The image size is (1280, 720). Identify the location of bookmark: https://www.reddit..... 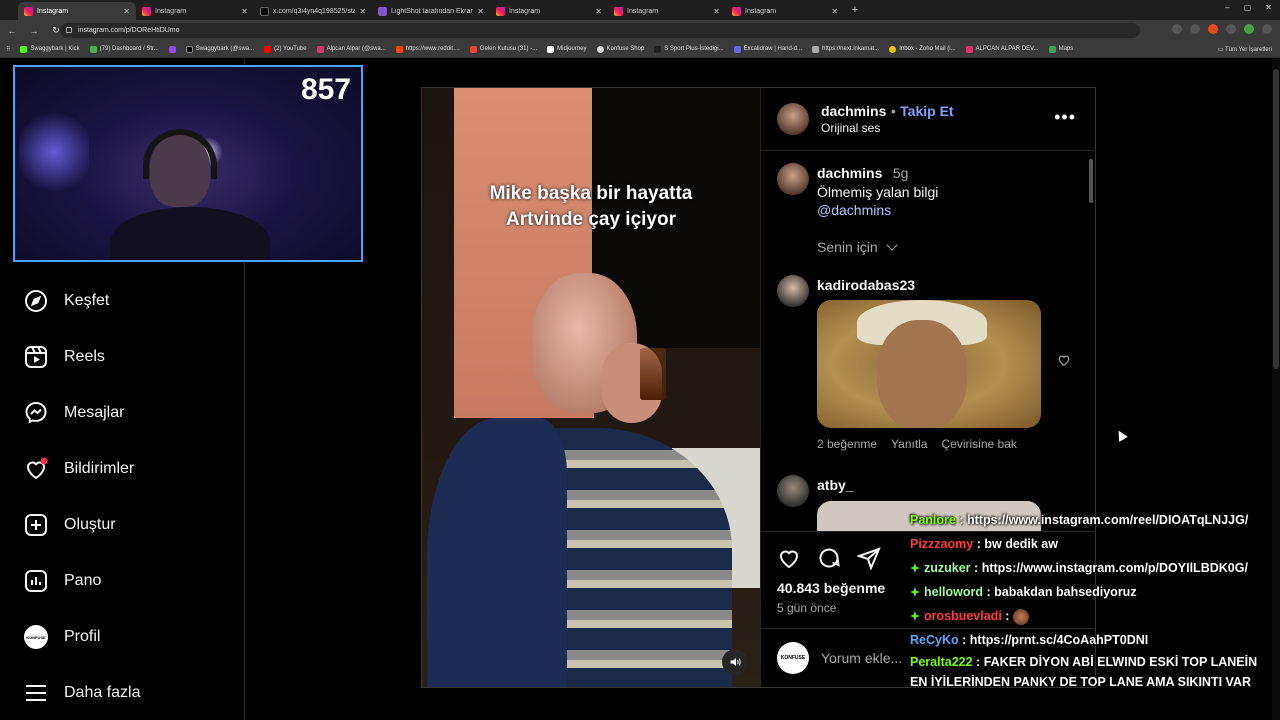
(427, 49).